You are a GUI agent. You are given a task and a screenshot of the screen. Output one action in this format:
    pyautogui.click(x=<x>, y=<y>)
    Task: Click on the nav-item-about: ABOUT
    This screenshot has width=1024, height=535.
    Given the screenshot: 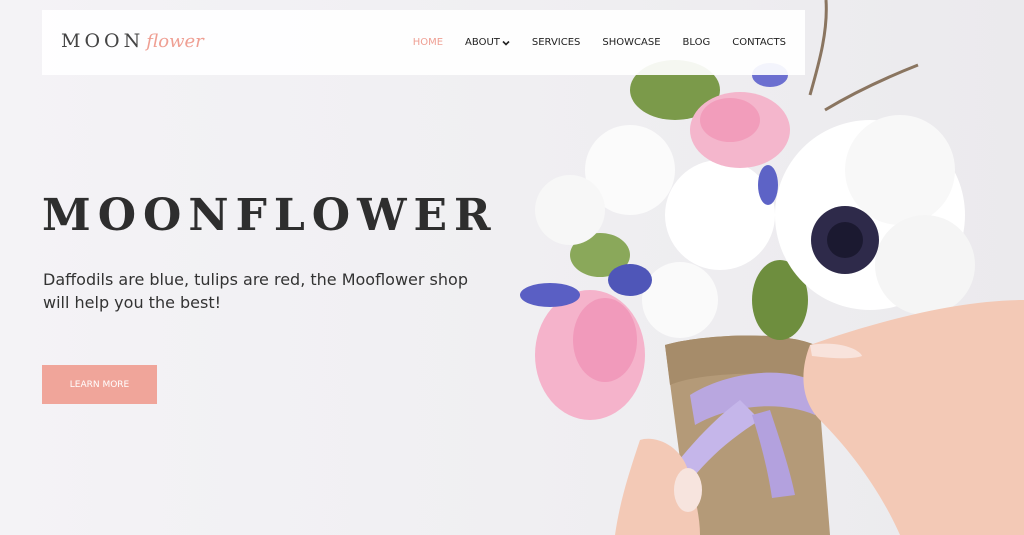 What is the action you would take?
    pyautogui.click(x=487, y=42)
    